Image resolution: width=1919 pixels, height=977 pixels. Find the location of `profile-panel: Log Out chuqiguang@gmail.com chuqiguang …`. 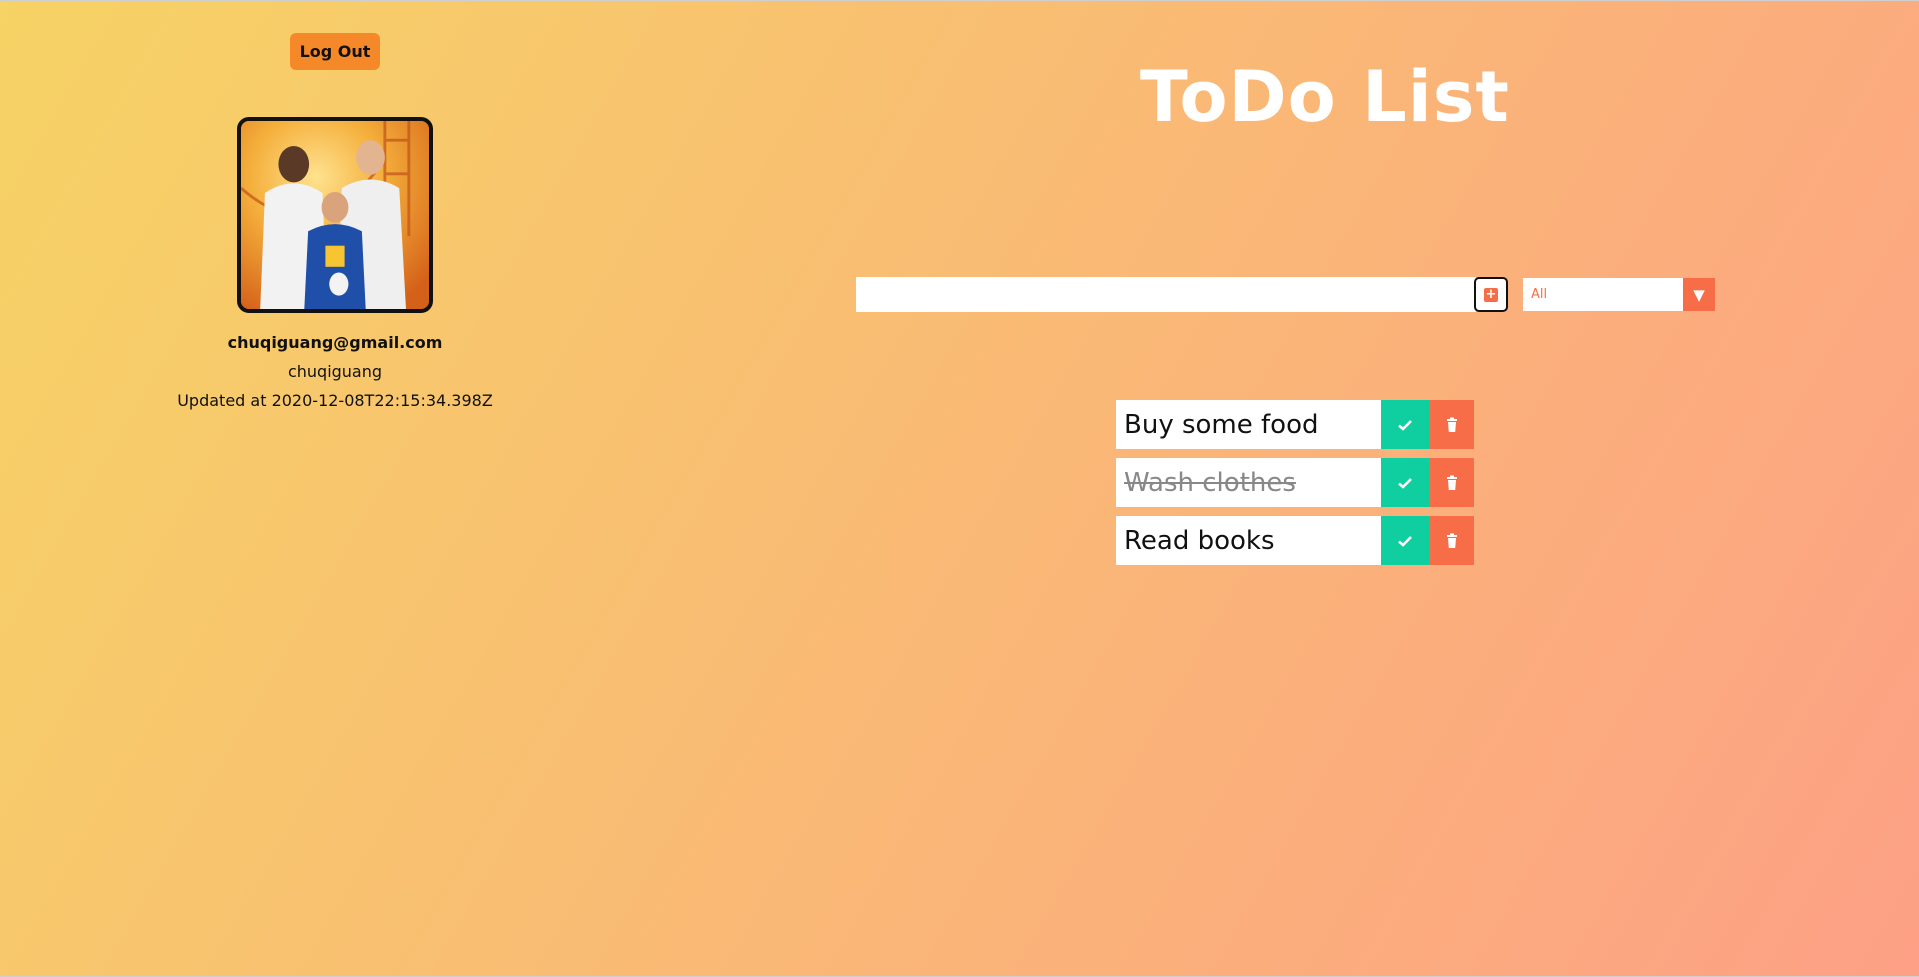

profile-panel: Log Out chuqiguang@gmail.com chuqiguang … is located at coordinates (335, 221).